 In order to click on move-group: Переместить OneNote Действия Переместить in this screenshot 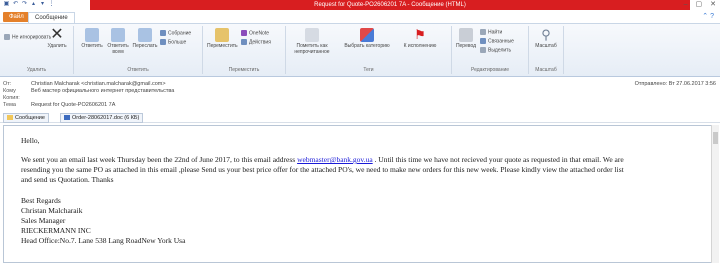, I will do `click(244, 50)`.